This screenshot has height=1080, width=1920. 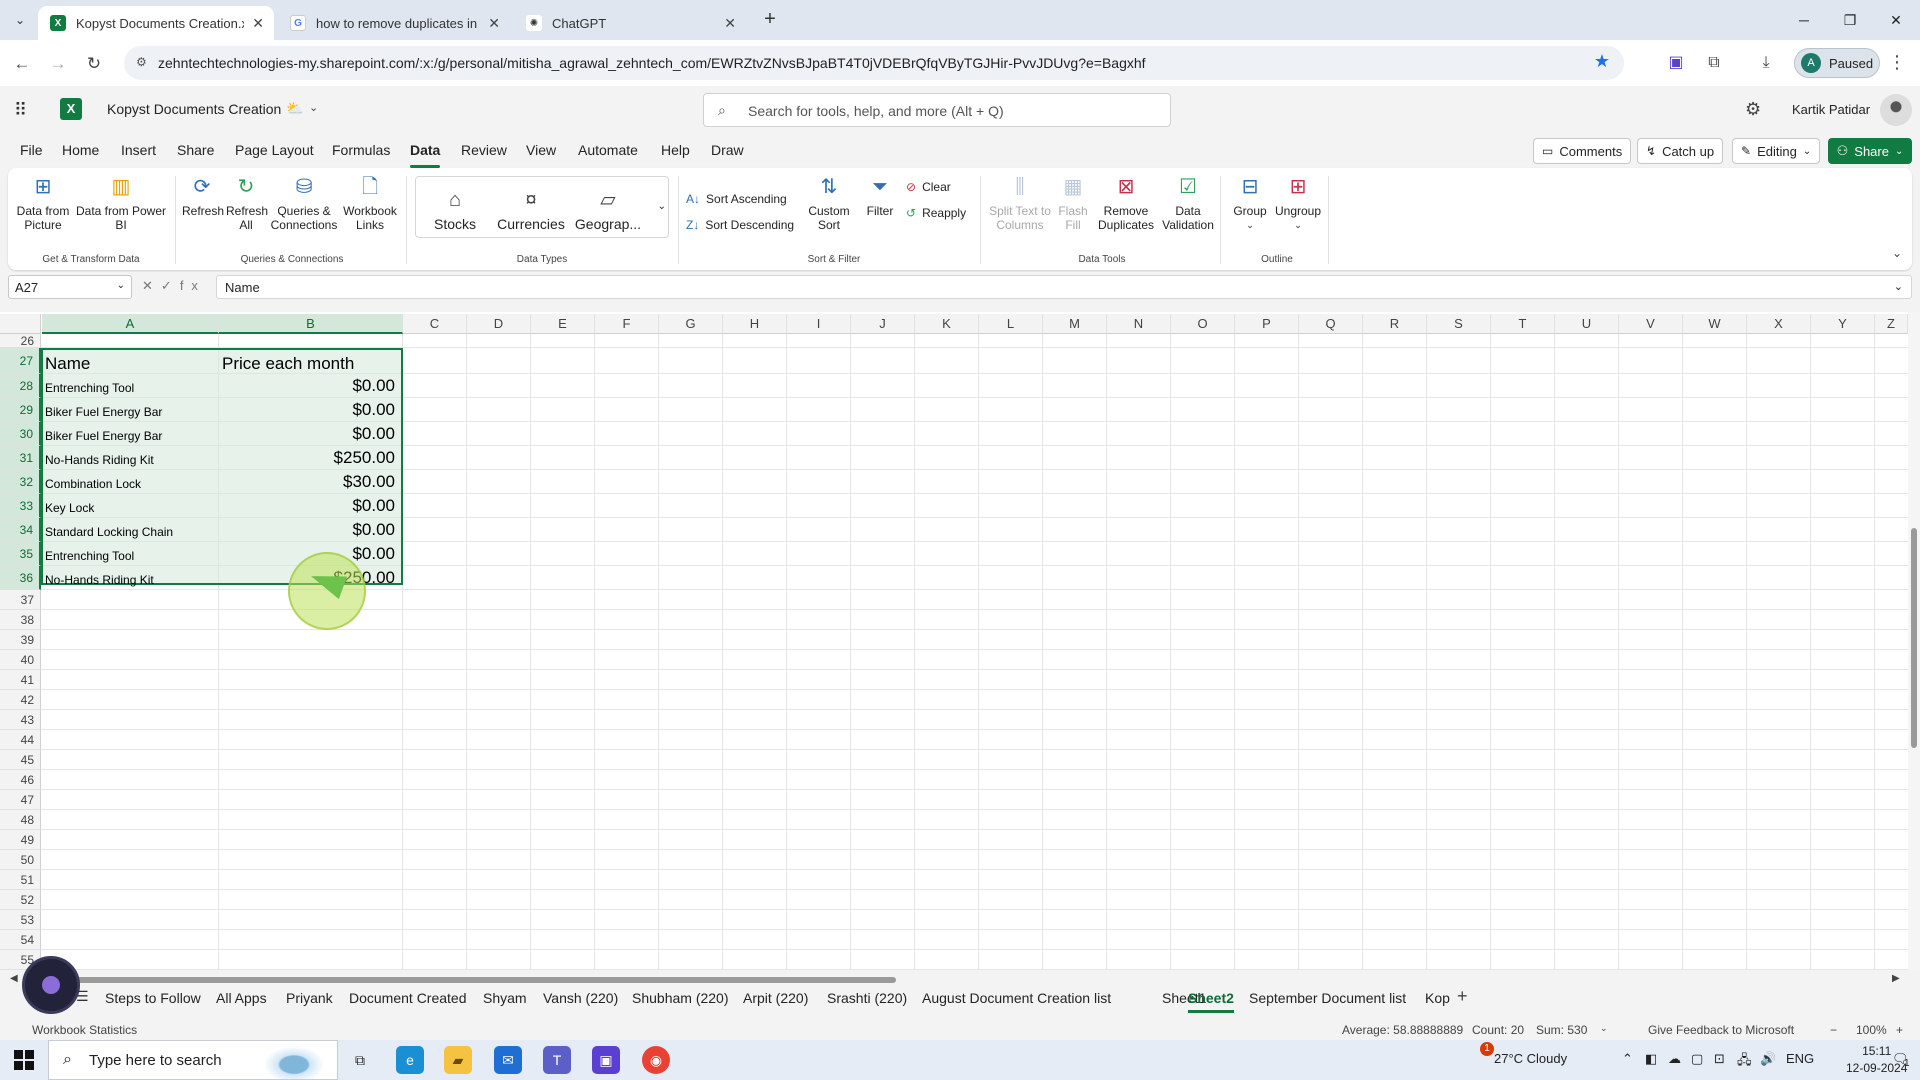 What do you see at coordinates (130, 324) in the screenshot?
I see `column-header-a: A` at bounding box center [130, 324].